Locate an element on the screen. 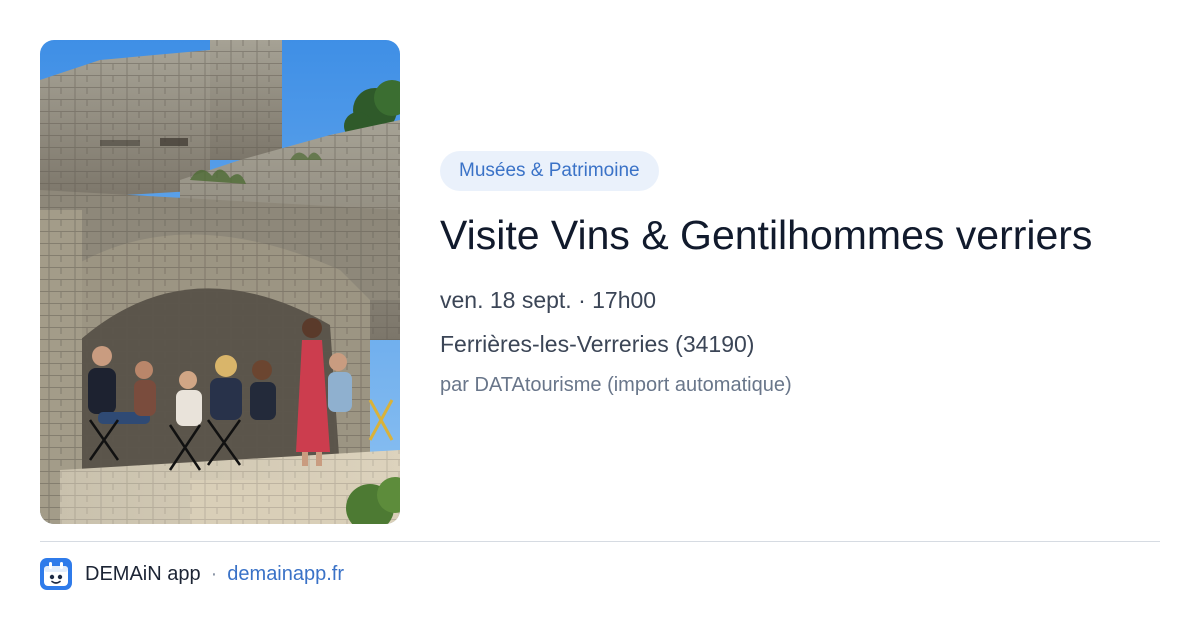 This screenshot has width=1200, height=630. event-source: par DATAtourisme (import automatique) is located at coordinates (616, 385).